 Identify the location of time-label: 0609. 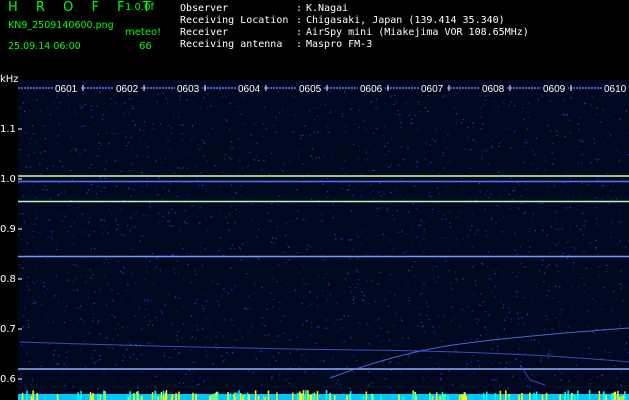
(554, 89).